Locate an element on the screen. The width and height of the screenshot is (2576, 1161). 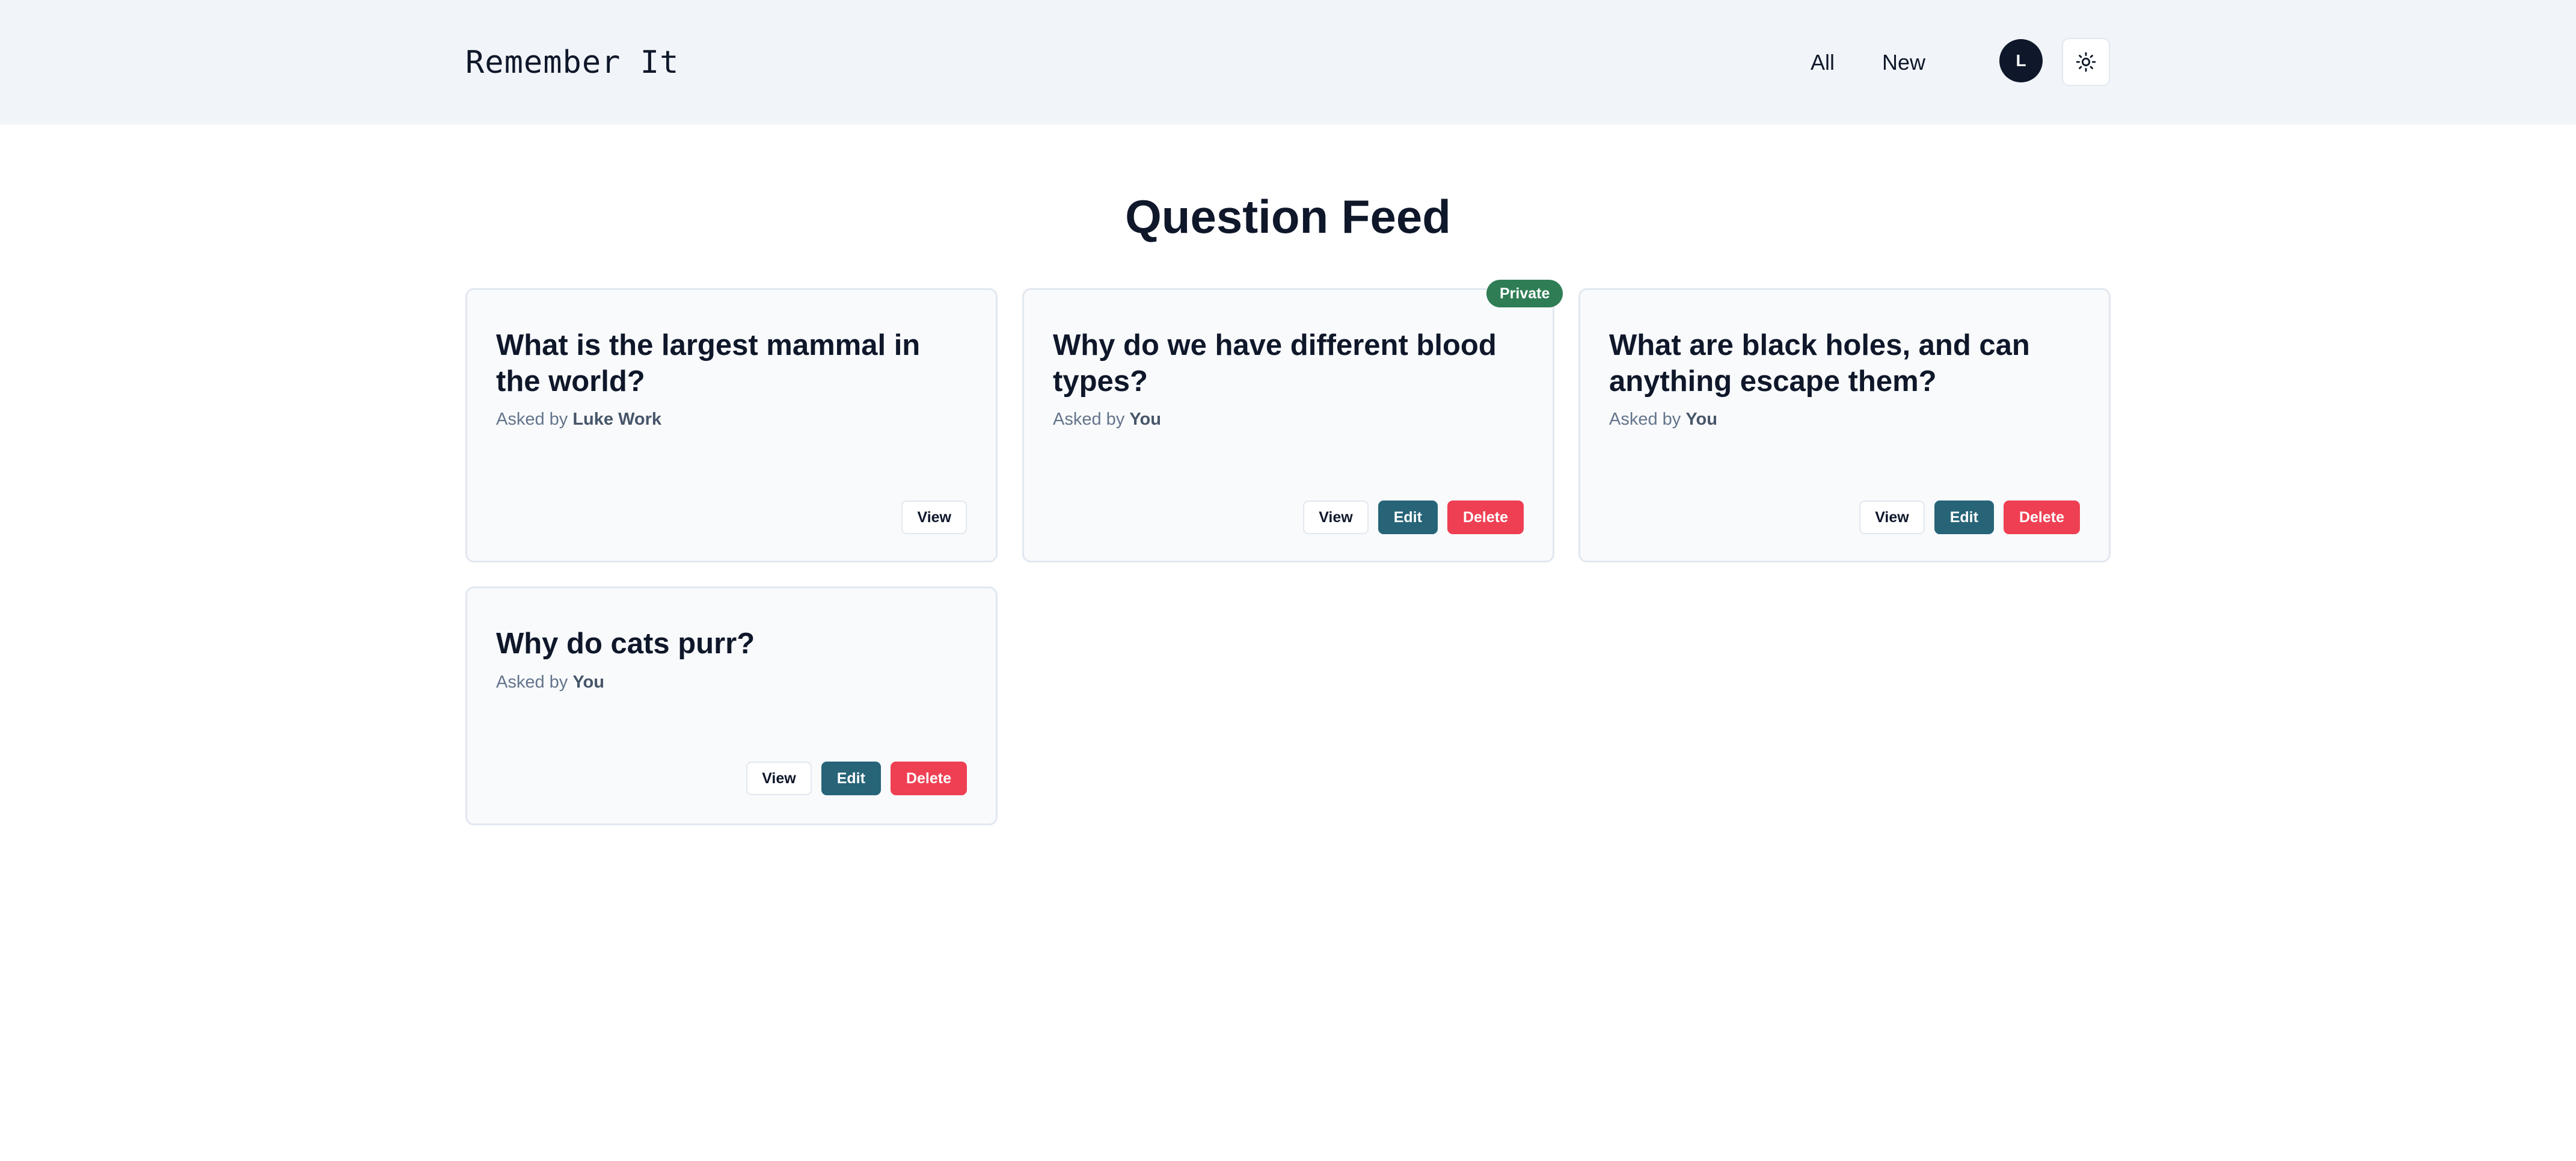
asked-by-text: Asked by Luke Work is located at coordinates (578, 419).